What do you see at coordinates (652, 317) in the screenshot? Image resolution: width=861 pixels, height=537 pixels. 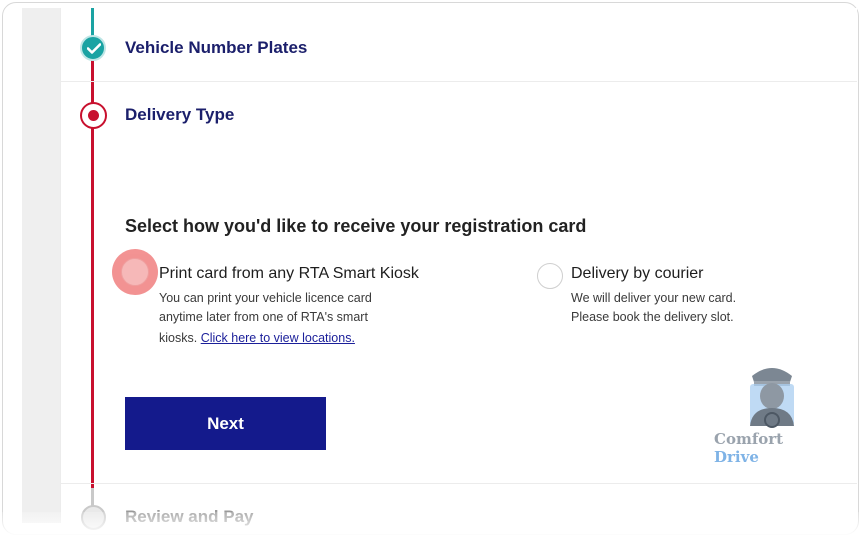 I see `option-courier-desc-2: Please book the delivery slot.` at bounding box center [652, 317].